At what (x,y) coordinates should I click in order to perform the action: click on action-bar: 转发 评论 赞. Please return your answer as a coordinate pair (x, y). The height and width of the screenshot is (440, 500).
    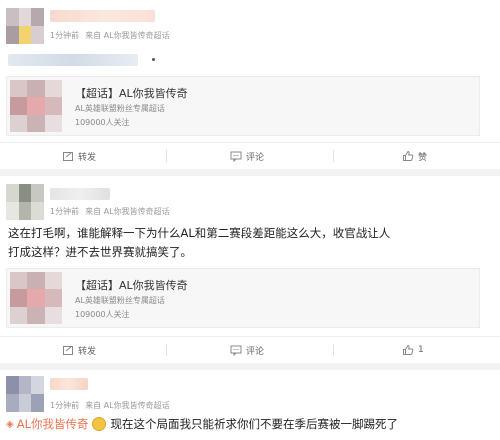
    Looking at the image, I should click on (250, 155).